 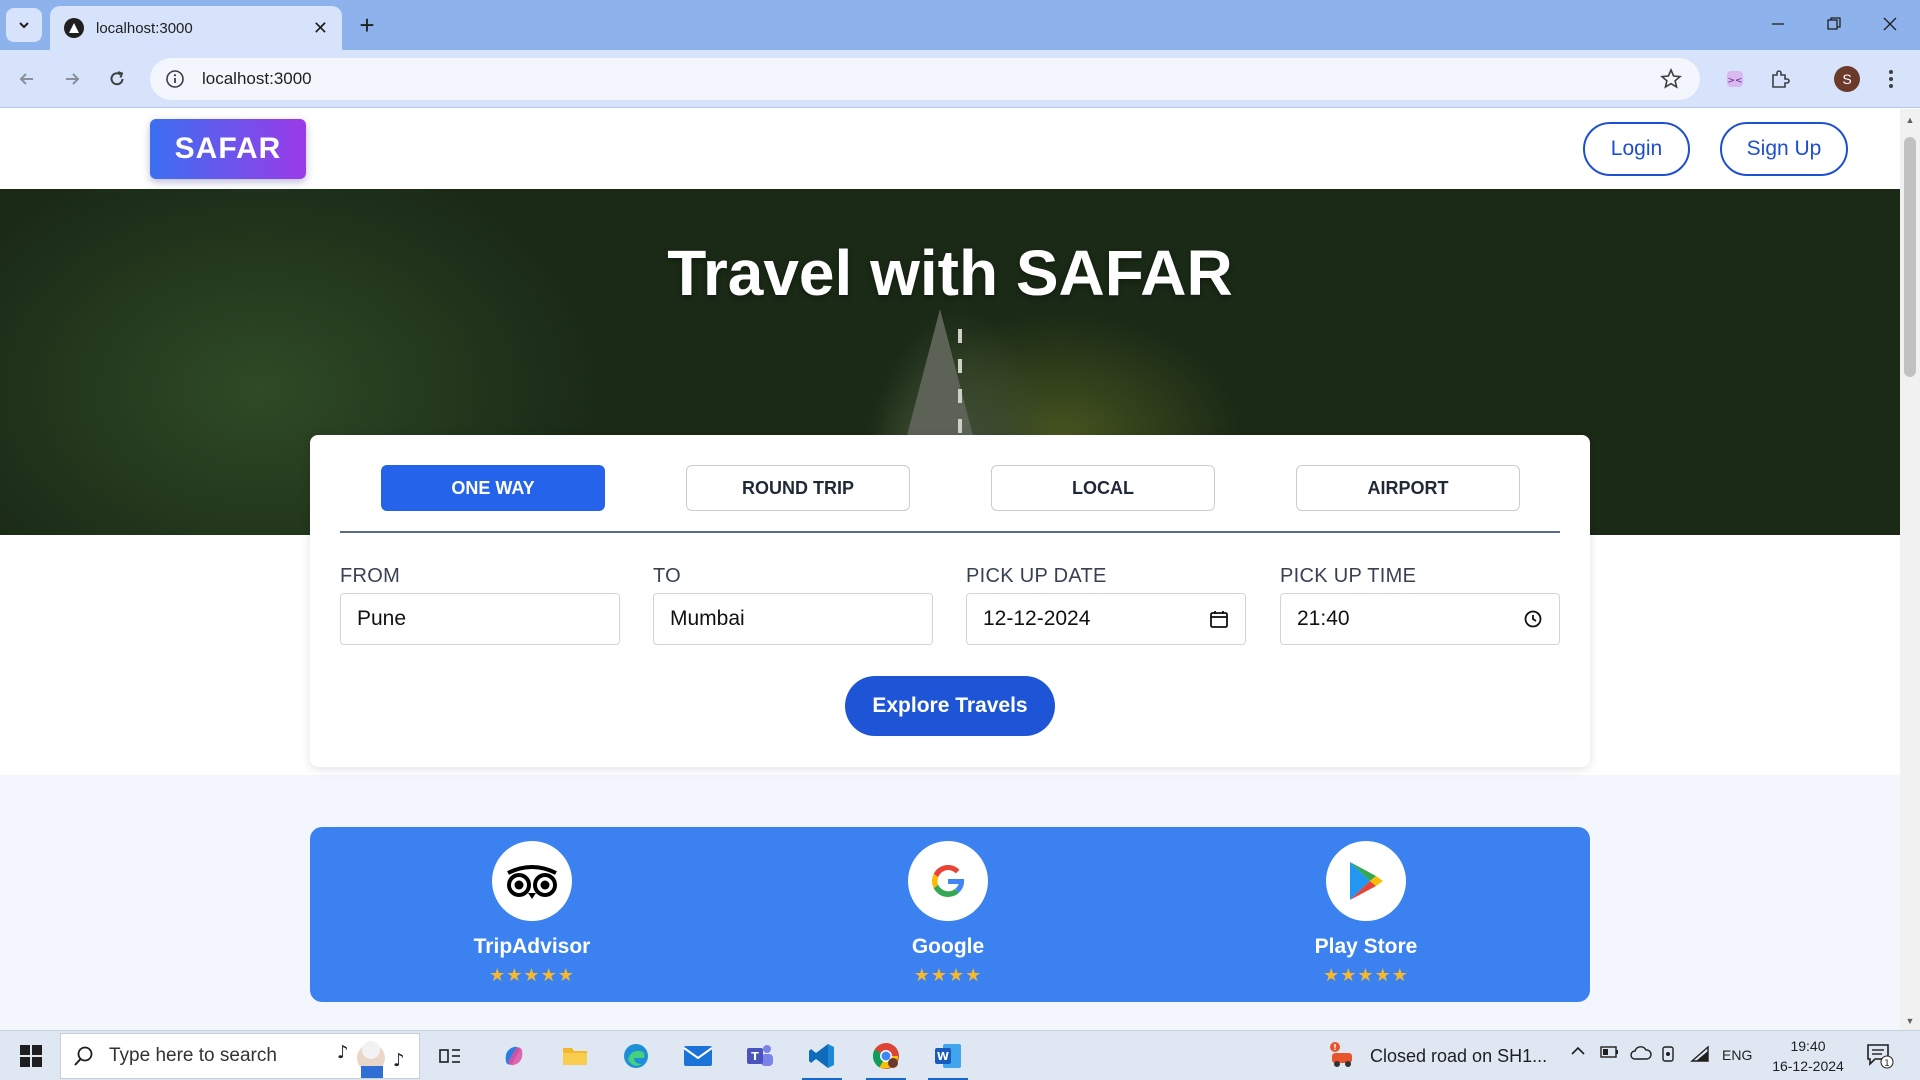 I want to click on task-view-icon, so click(x=450, y=1056).